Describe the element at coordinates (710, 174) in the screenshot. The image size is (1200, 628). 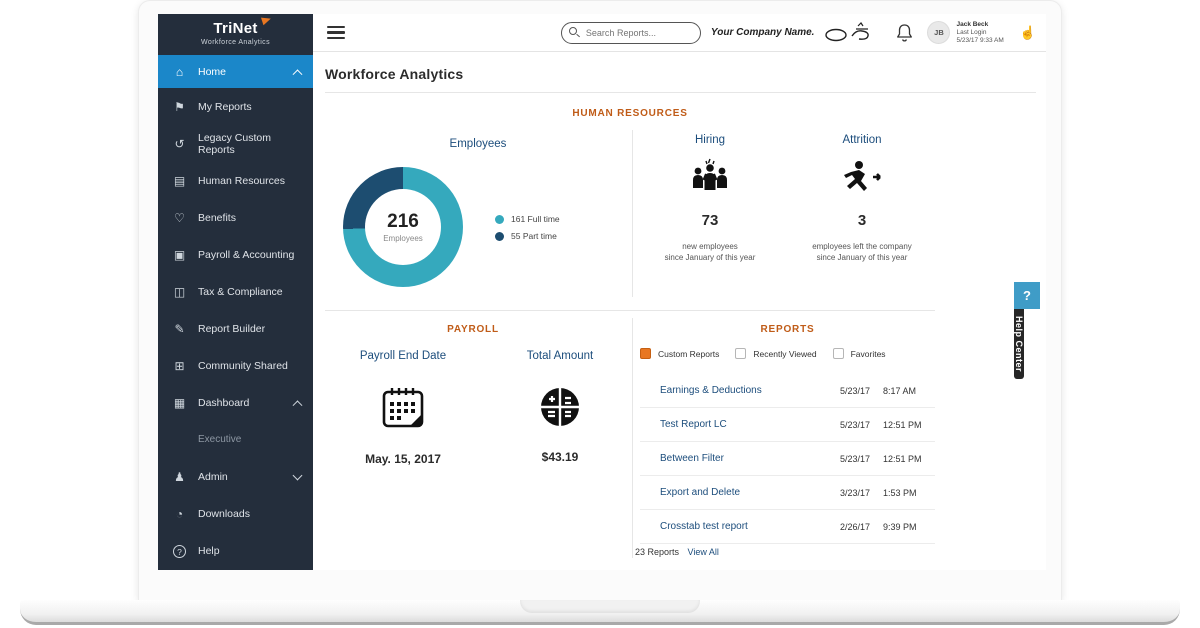
I see `new-employees-icon` at that location.